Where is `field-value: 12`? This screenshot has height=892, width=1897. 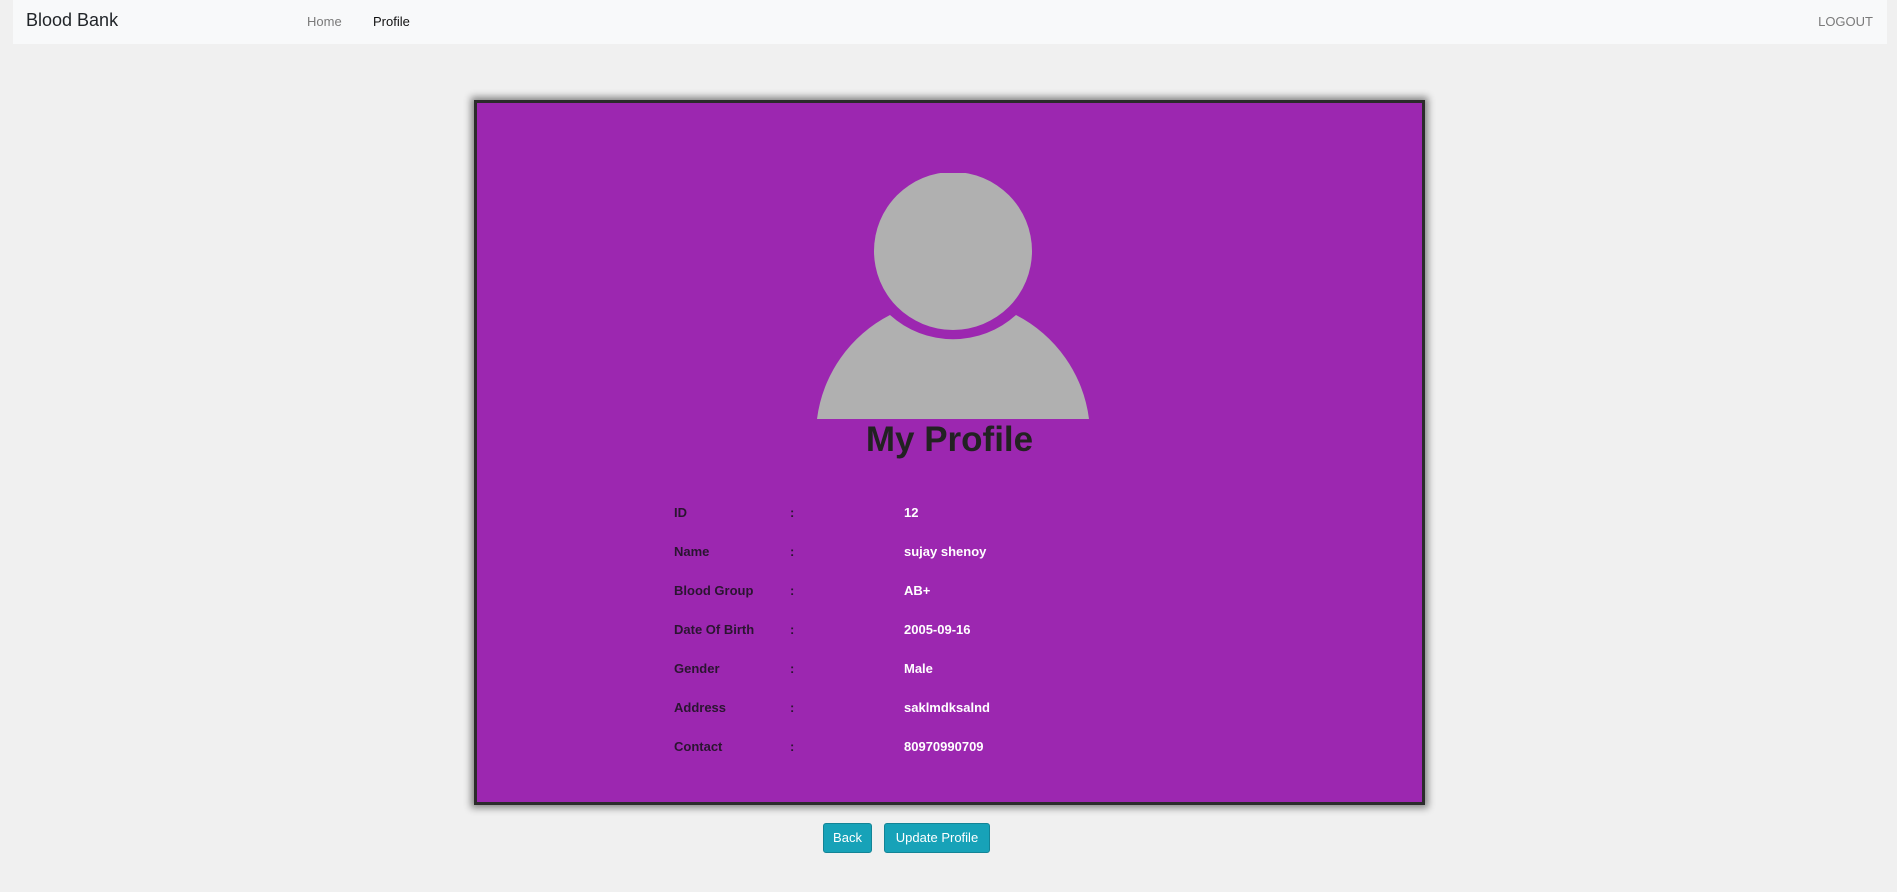 field-value: 12 is located at coordinates (911, 512).